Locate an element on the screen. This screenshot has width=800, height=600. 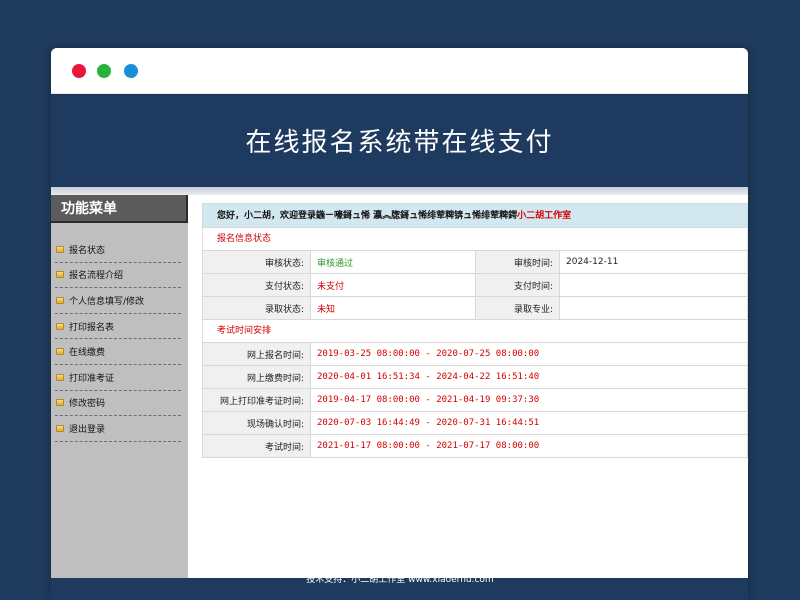
close-window-button is located at coordinates (79, 71).